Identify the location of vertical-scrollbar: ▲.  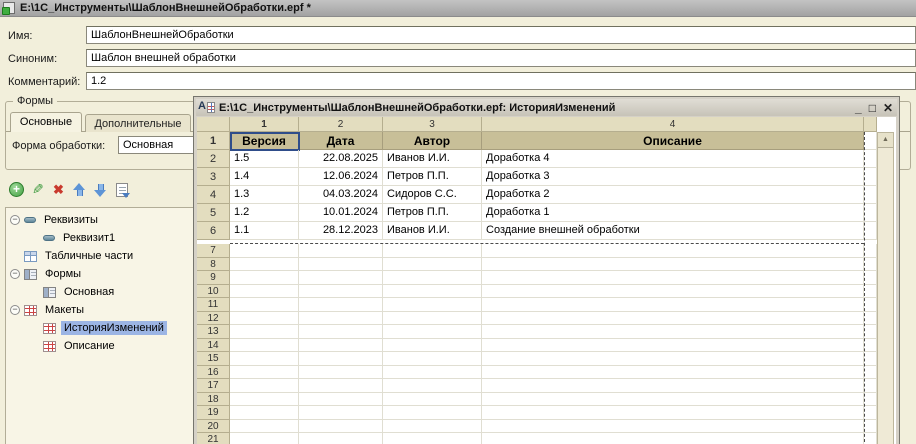
(885, 288).